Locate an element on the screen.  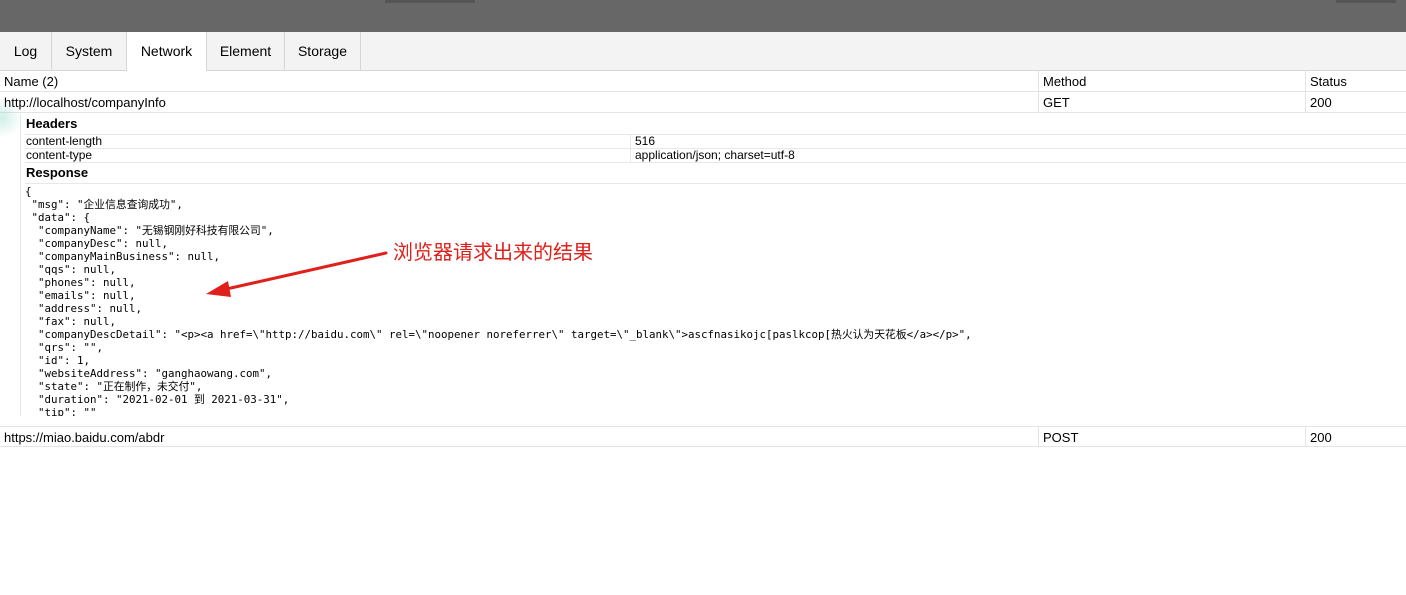
header-key: content-length is located at coordinates (328, 141).